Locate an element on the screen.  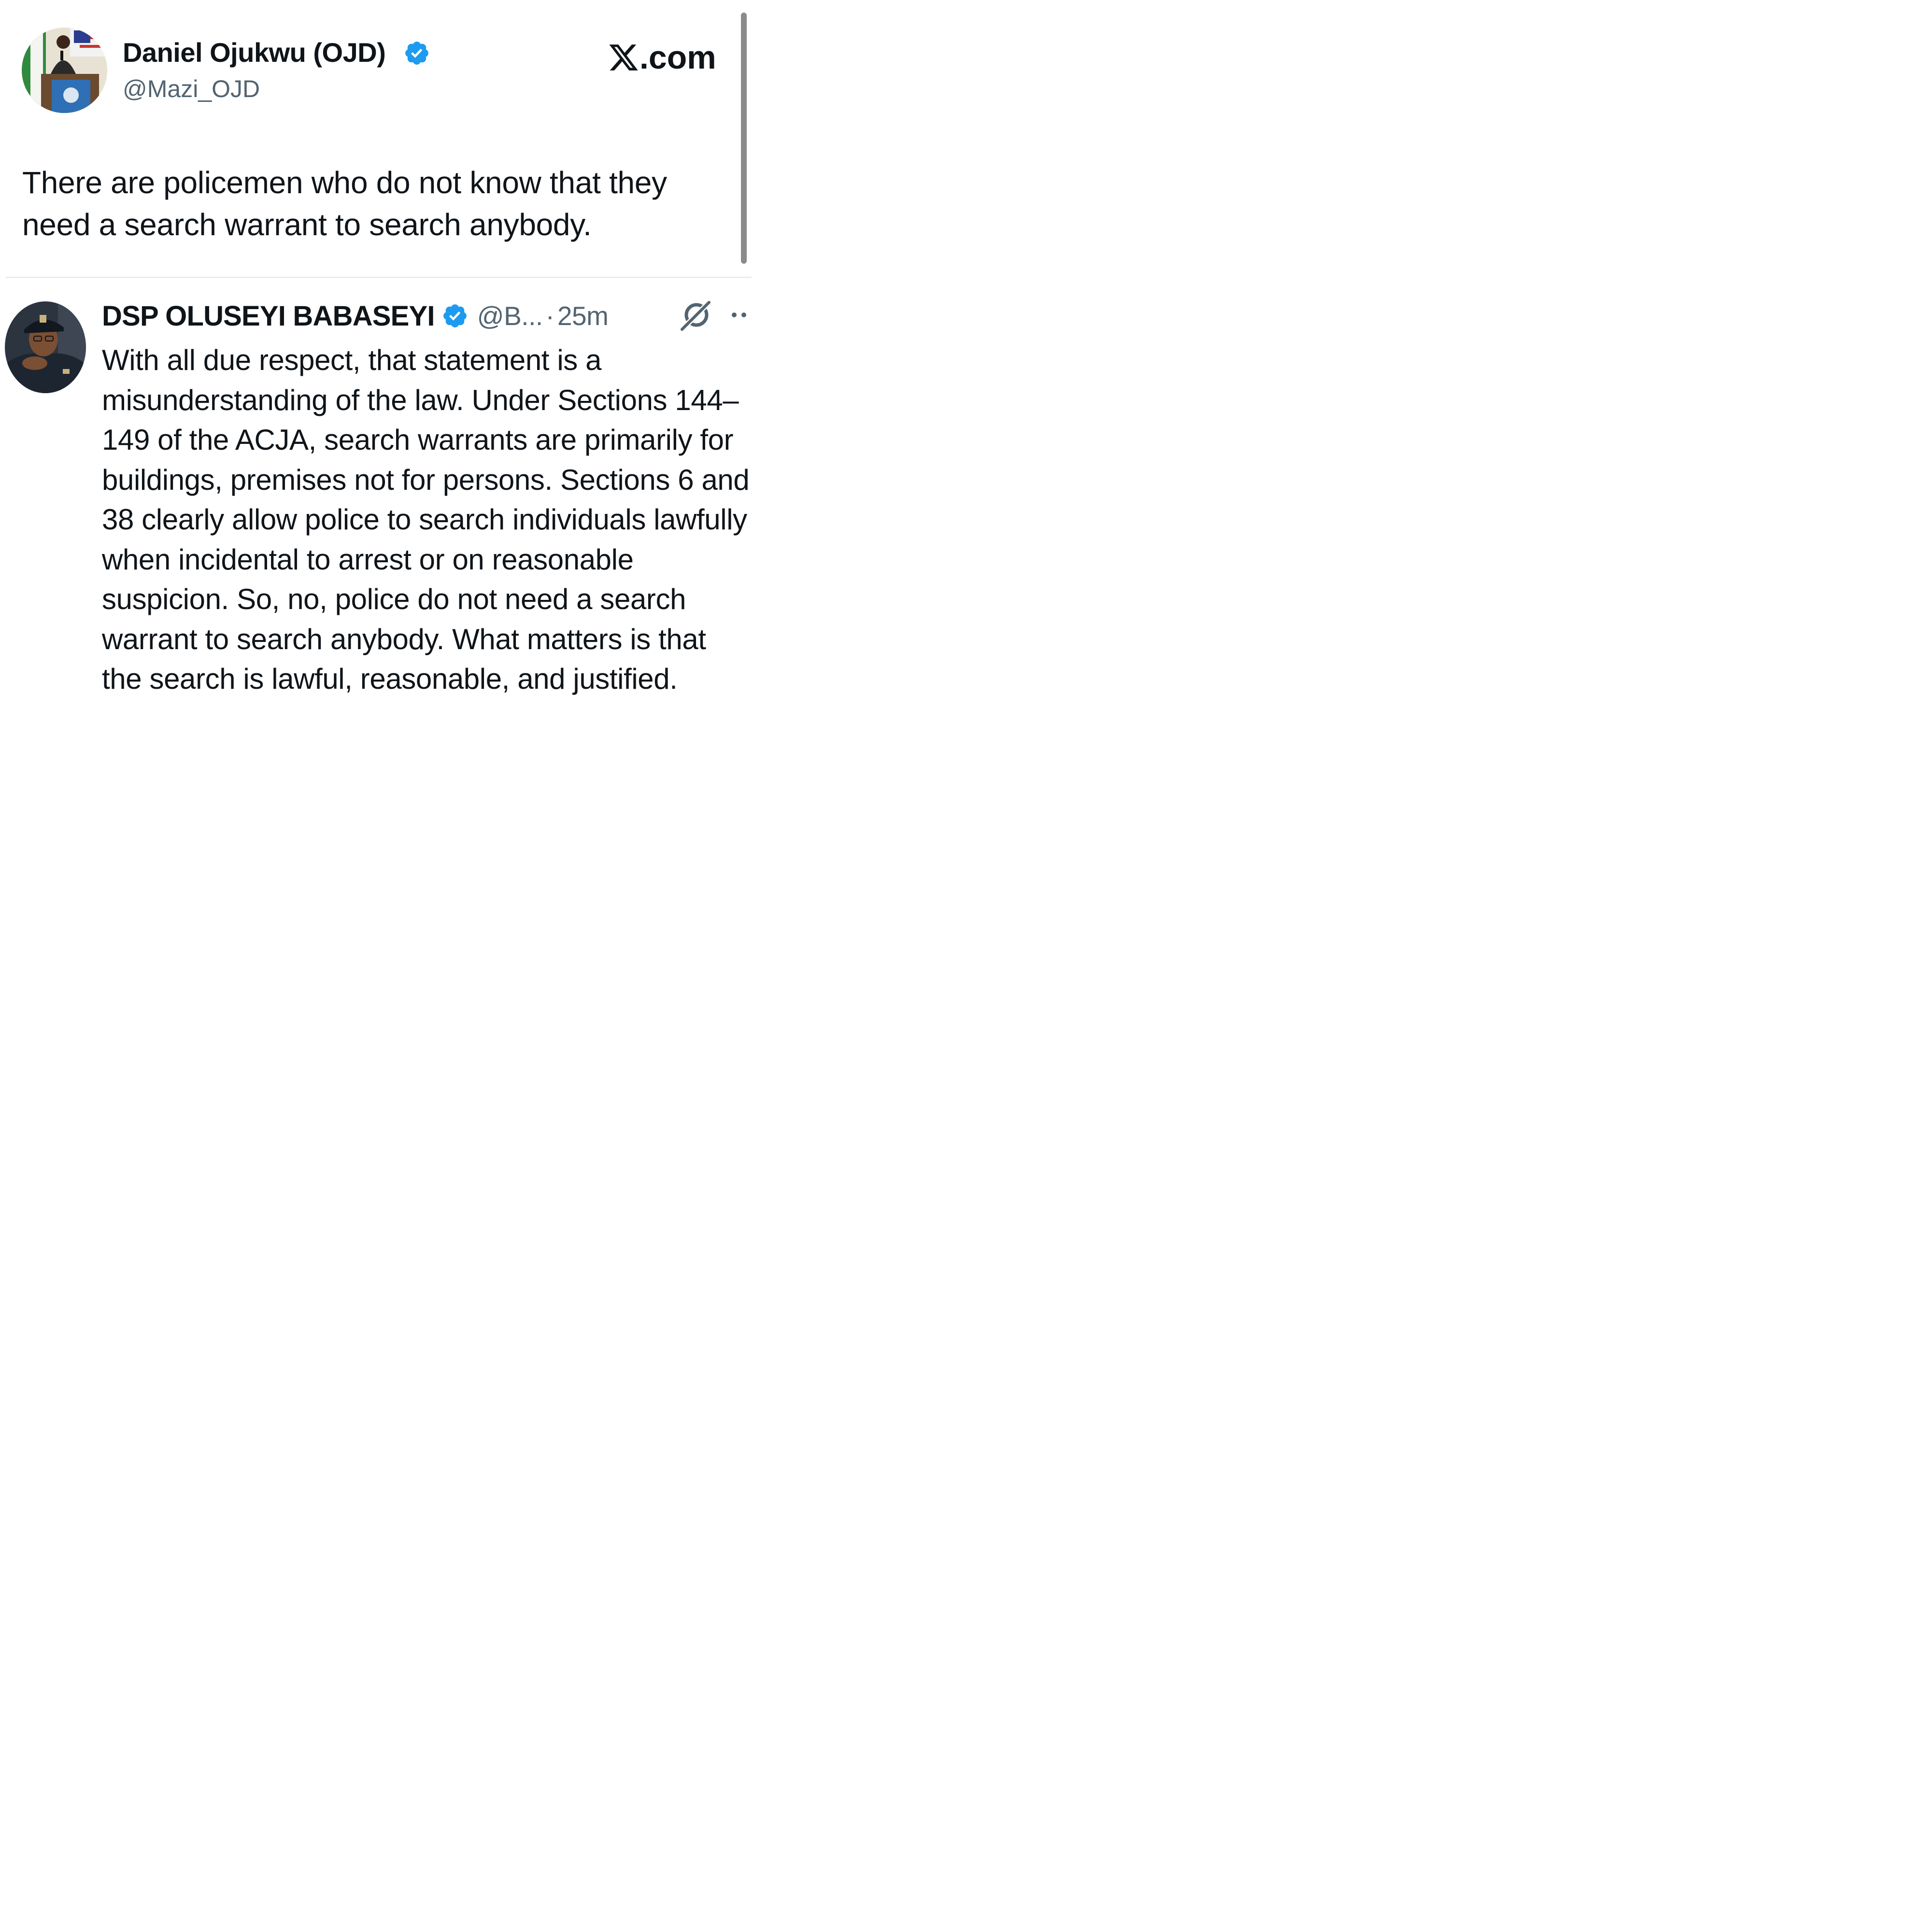
more-icon is located at coordinates (740, 315).